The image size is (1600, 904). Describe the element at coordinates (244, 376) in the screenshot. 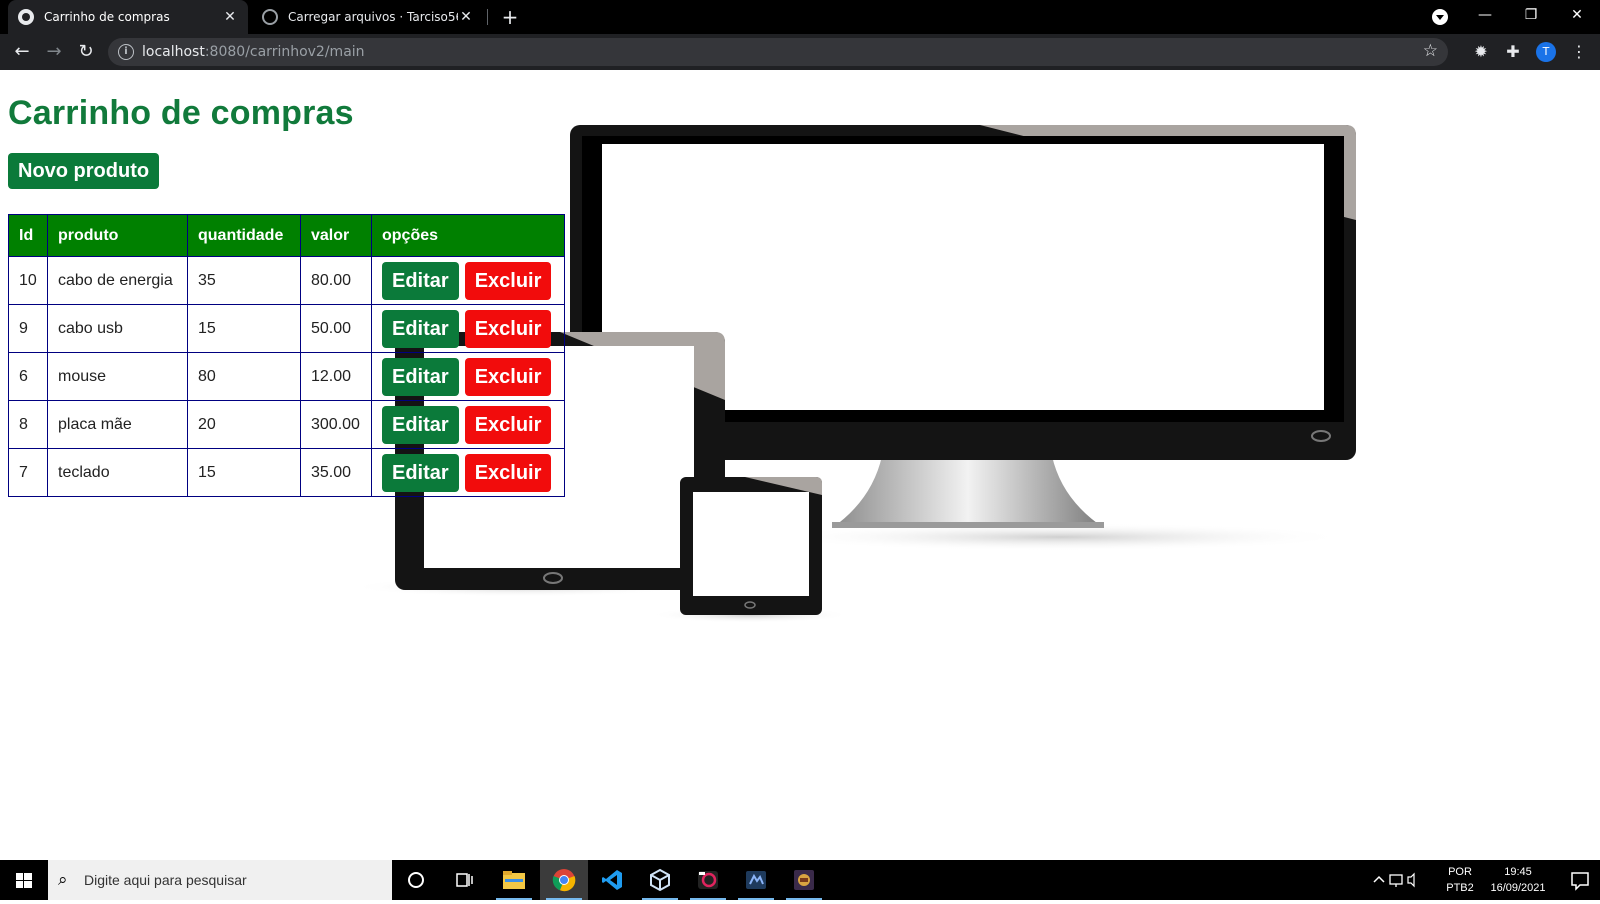

I see `cell-quantidade: 80` at that location.